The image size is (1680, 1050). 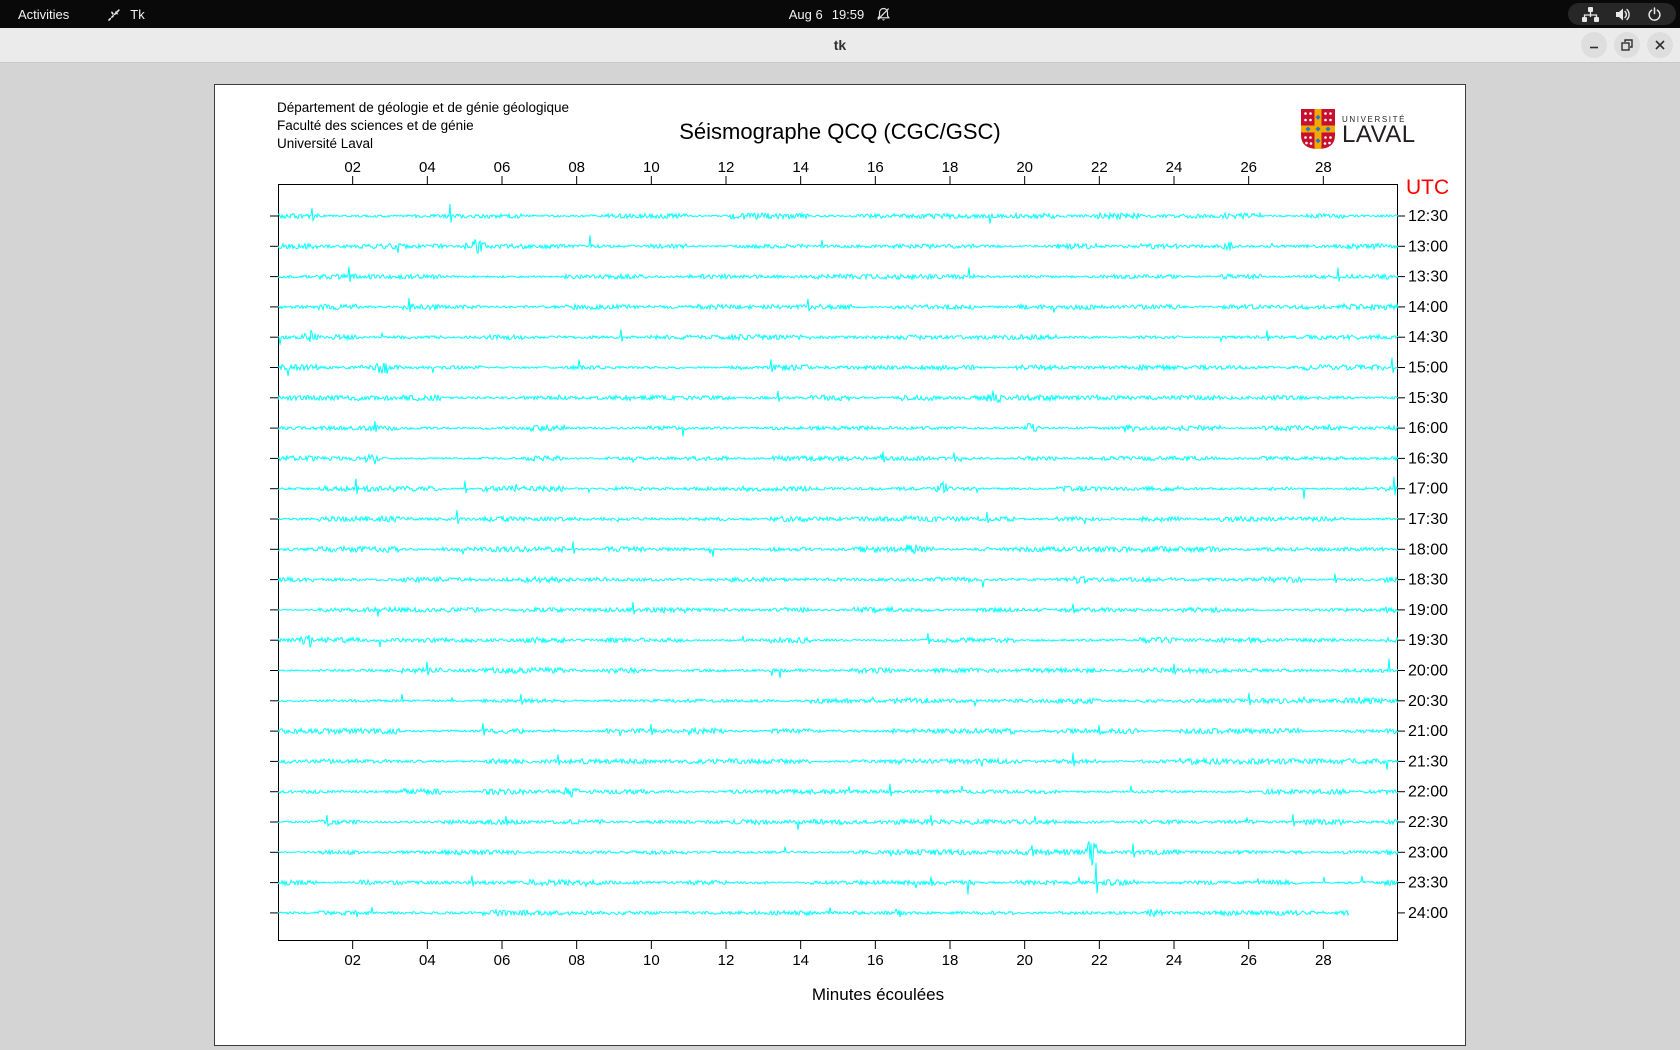 What do you see at coordinates (427, 167) in the screenshot?
I see `x-tick-label-top: 04` at bounding box center [427, 167].